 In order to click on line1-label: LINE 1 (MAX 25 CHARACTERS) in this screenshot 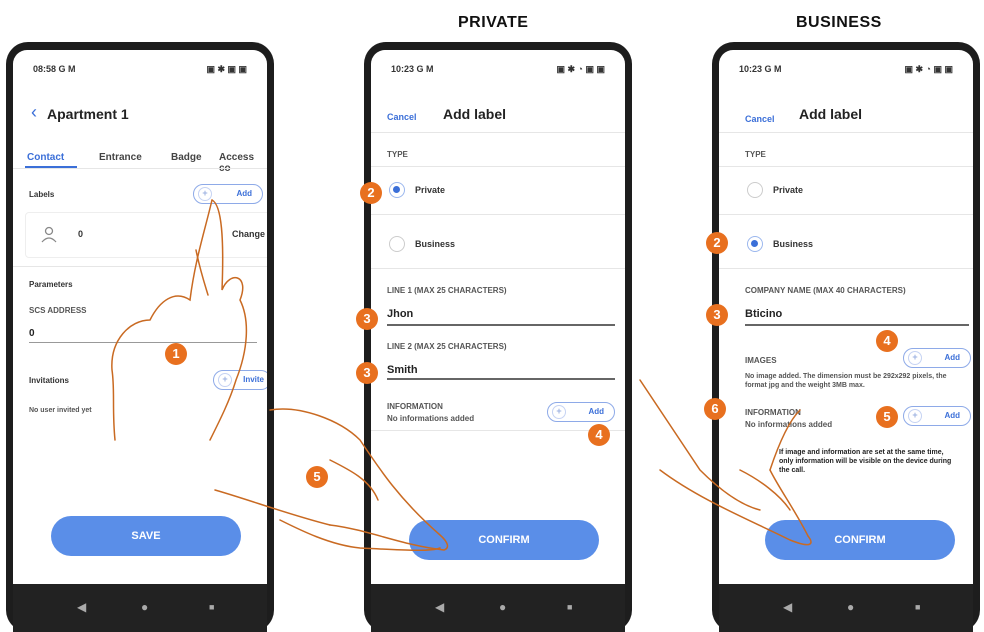, I will do `click(447, 290)`.